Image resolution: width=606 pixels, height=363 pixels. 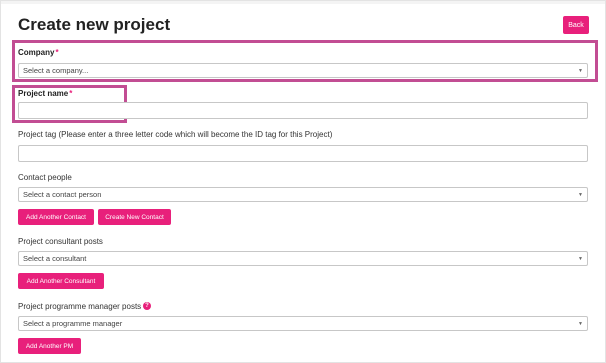 What do you see at coordinates (303, 258) in the screenshot?
I see `consultant-select: Select a consultant ▼` at bounding box center [303, 258].